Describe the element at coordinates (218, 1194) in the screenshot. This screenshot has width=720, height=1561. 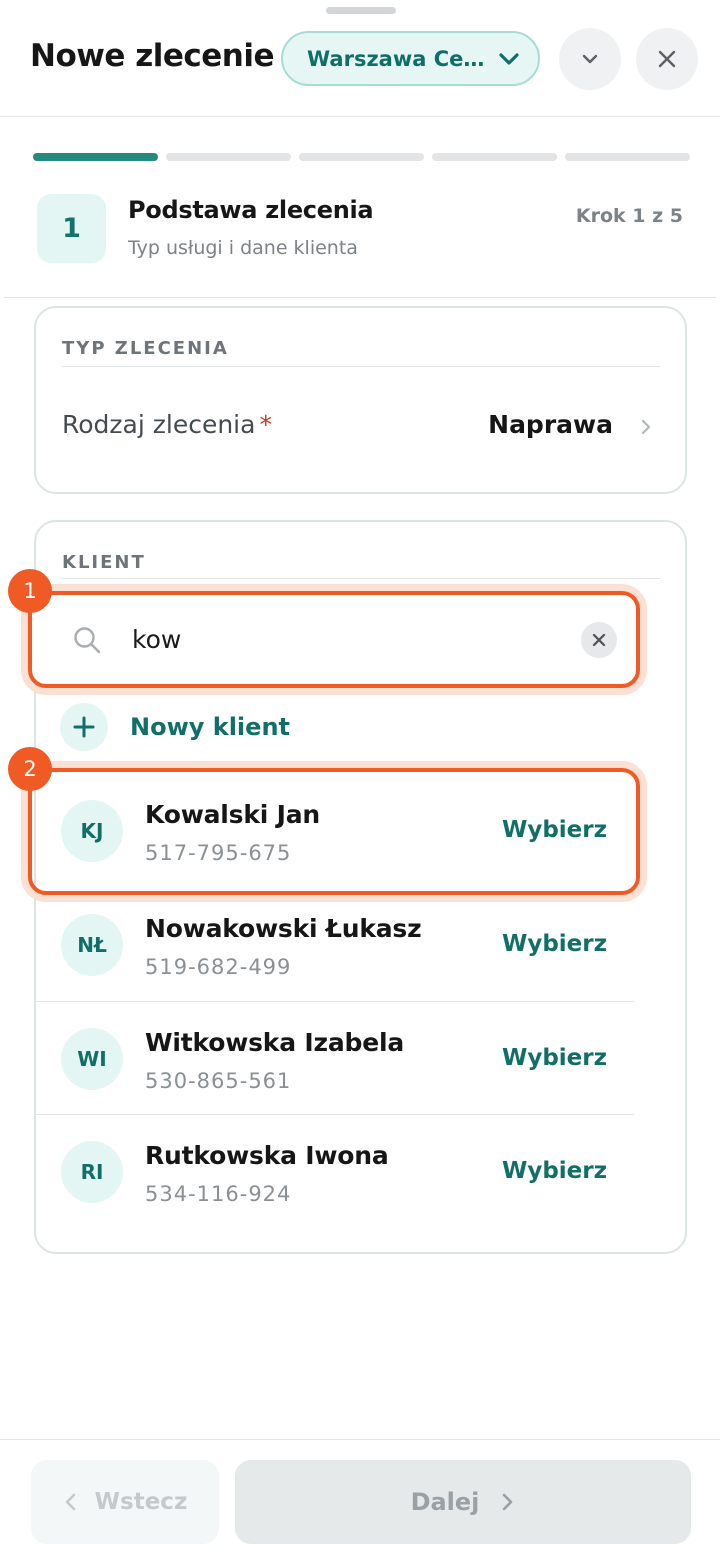
I see `client-phone: 534-116-924` at that location.